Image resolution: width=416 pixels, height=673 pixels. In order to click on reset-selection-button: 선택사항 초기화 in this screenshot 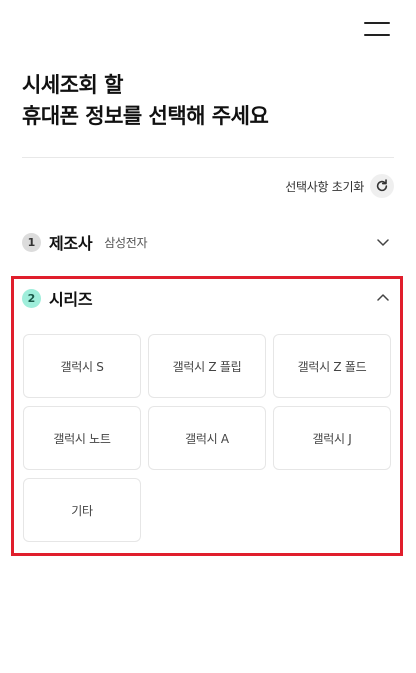, I will do `click(339, 186)`.